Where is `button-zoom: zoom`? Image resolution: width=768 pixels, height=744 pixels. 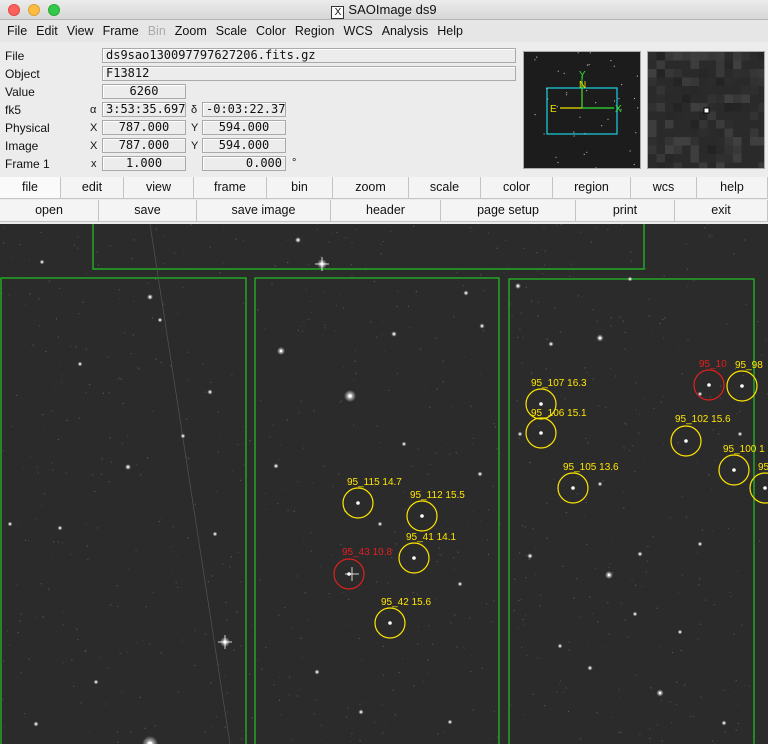 button-zoom: zoom is located at coordinates (371, 188).